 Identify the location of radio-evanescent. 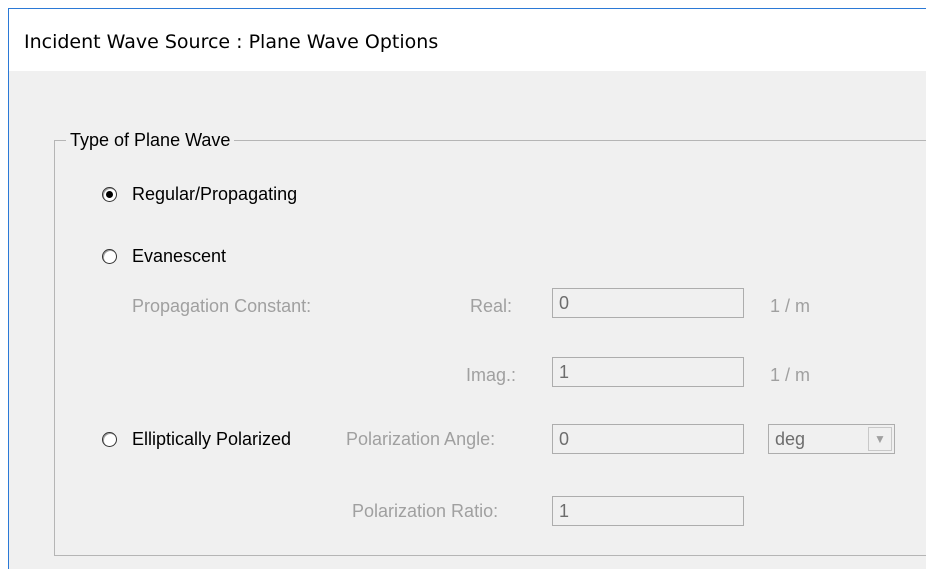
(109, 256).